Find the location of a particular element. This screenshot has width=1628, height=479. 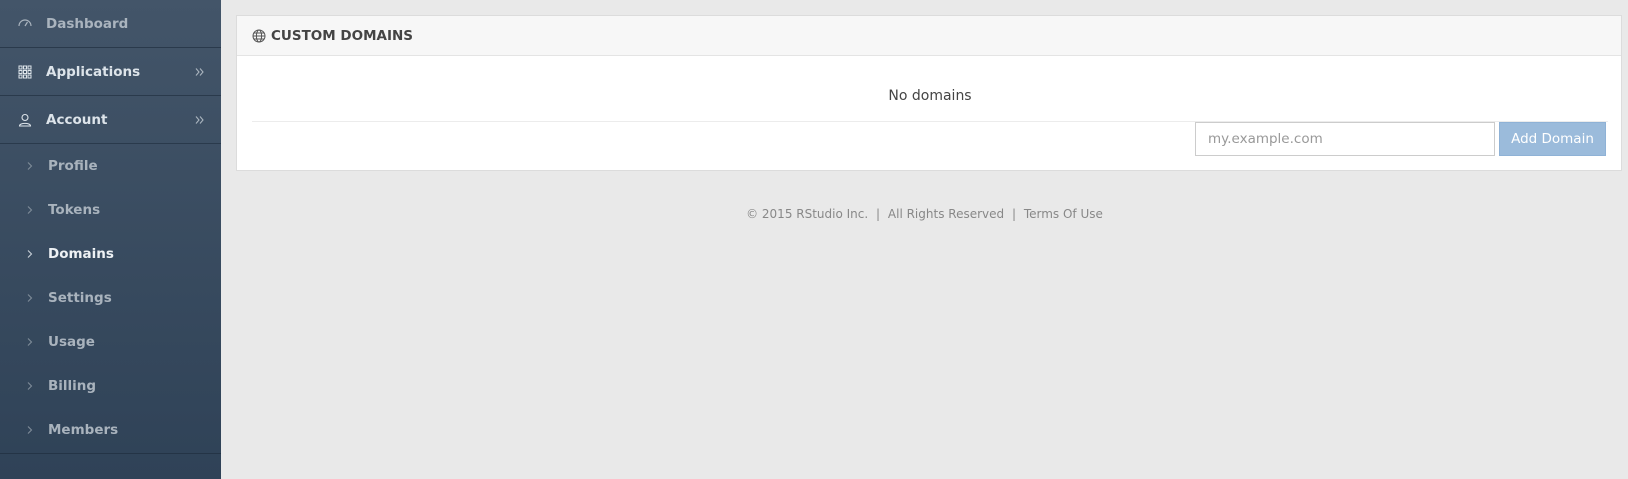

empty-state-text: No domains is located at coordinates (930, 96).